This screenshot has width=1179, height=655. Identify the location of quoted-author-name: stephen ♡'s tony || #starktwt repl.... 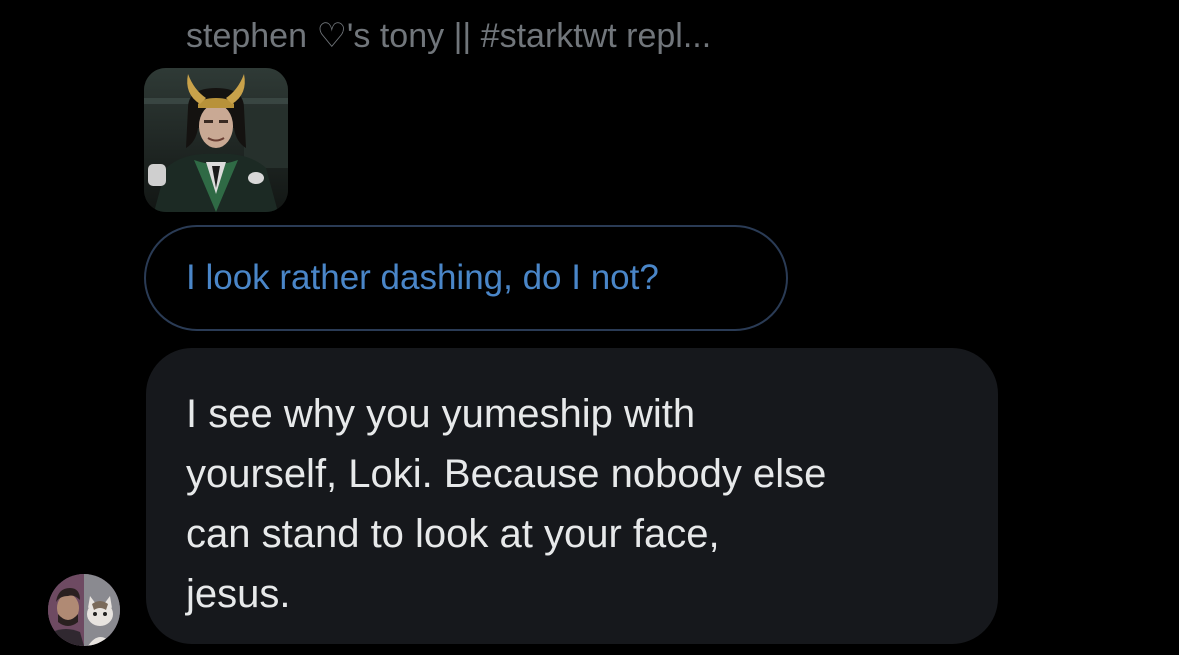
(448, 36).